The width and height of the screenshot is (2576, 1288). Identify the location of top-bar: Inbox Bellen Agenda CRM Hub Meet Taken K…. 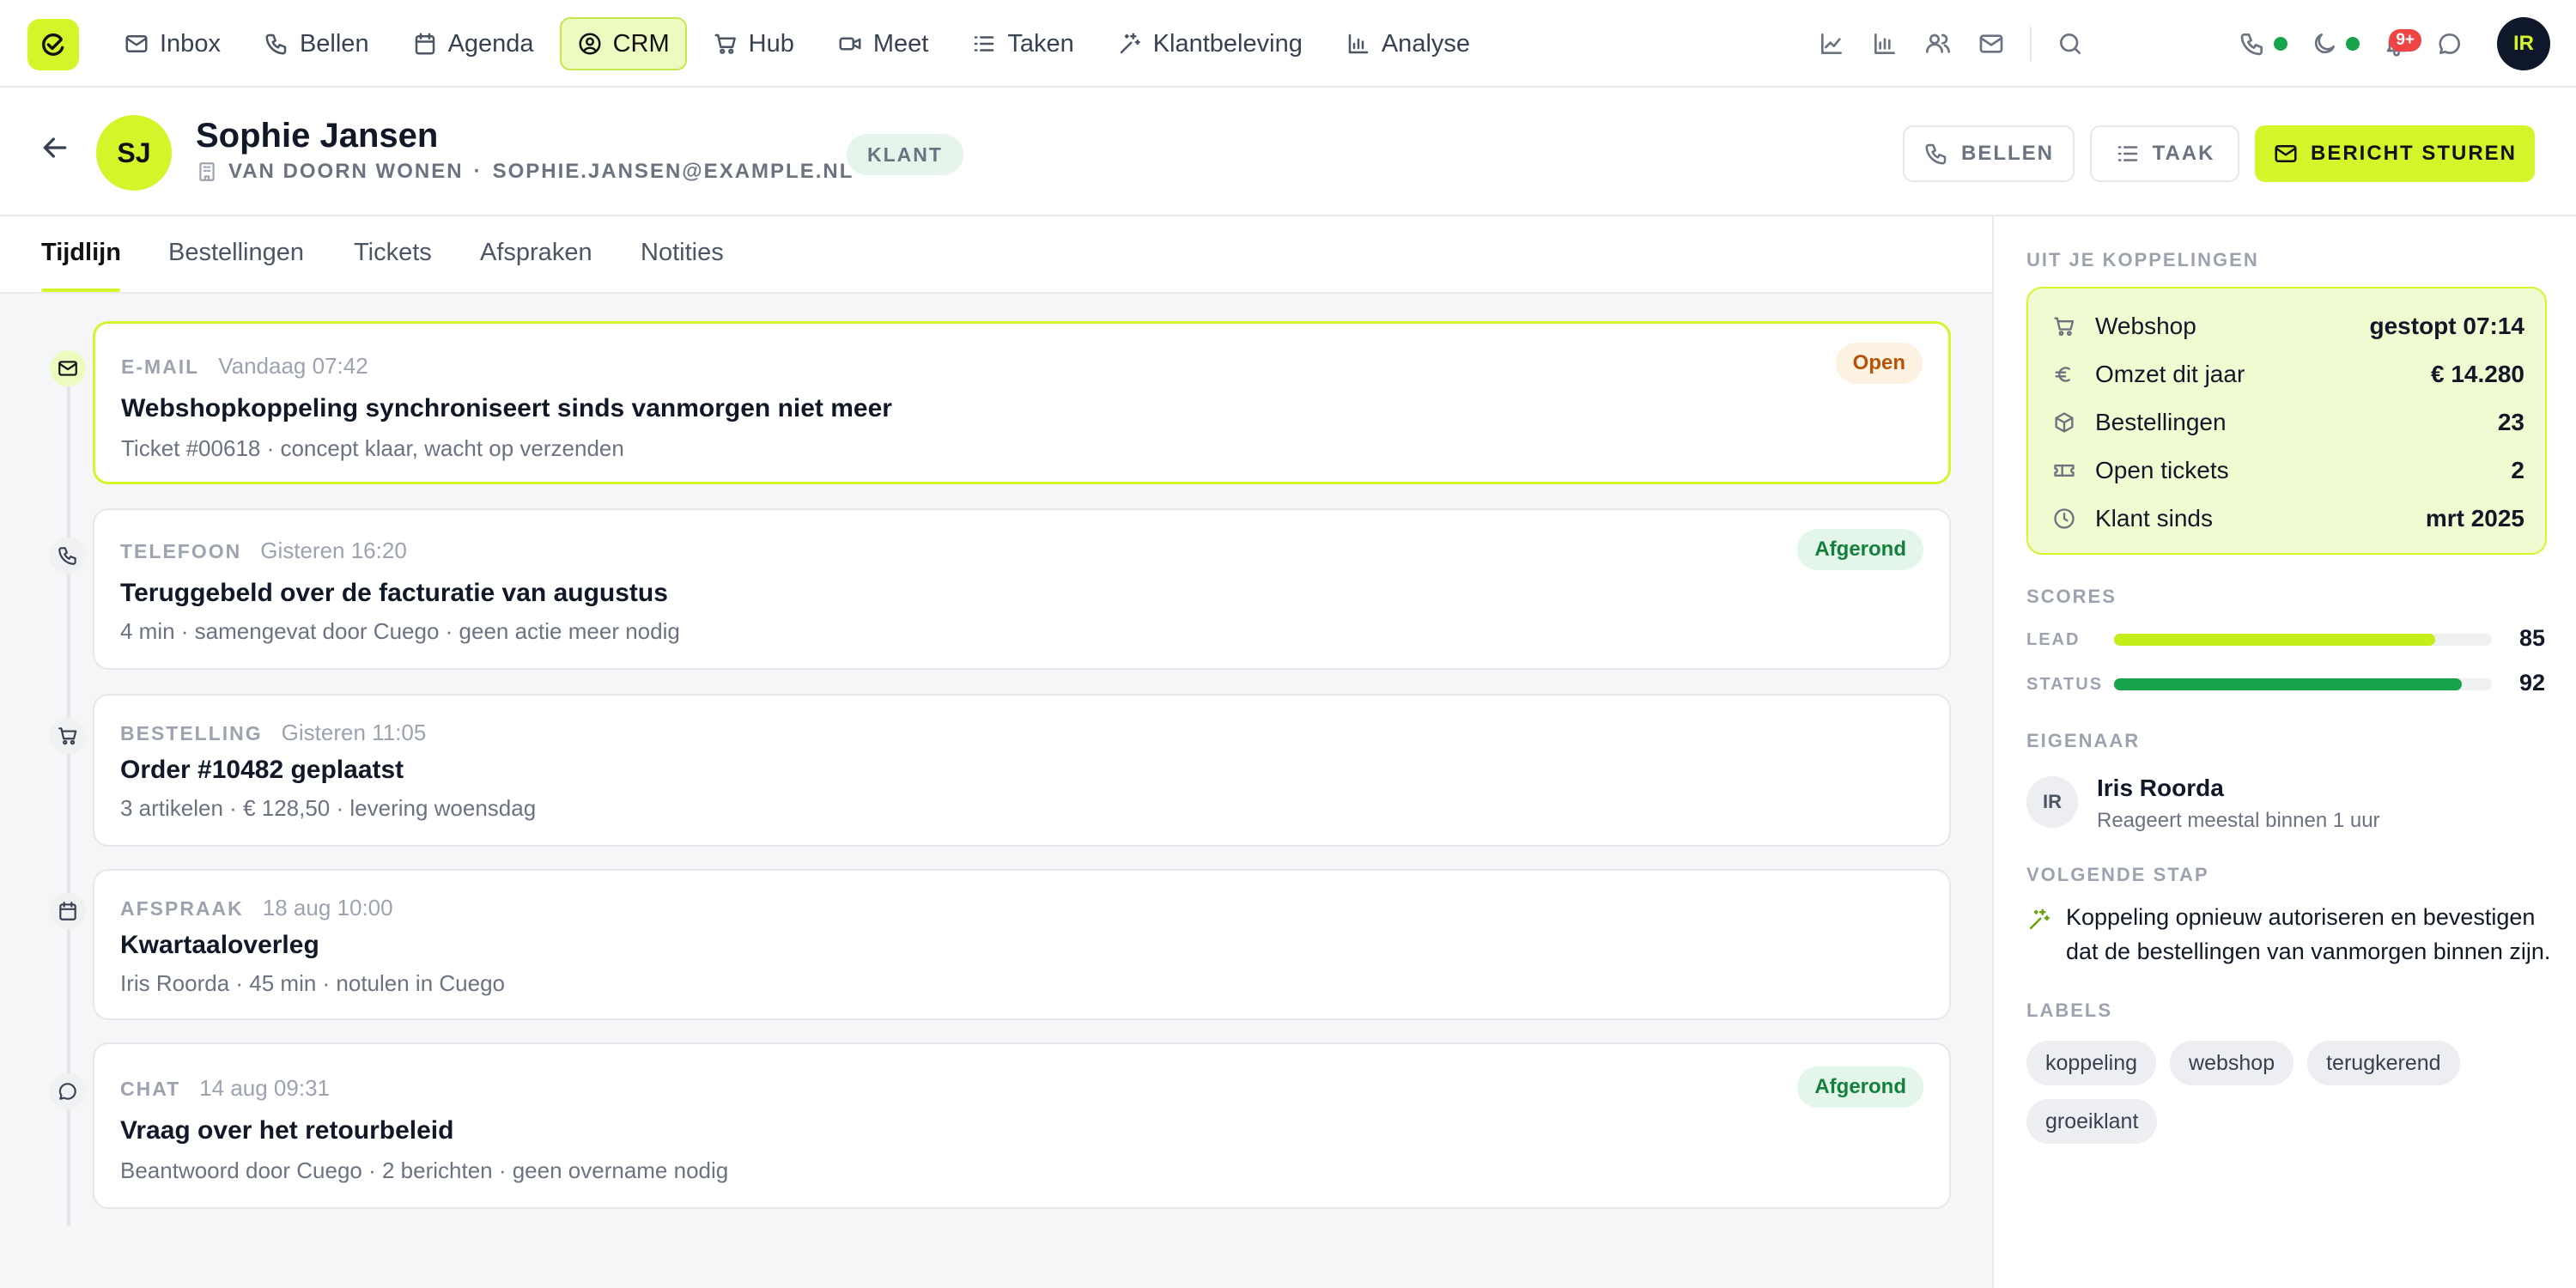
(1288, 44).